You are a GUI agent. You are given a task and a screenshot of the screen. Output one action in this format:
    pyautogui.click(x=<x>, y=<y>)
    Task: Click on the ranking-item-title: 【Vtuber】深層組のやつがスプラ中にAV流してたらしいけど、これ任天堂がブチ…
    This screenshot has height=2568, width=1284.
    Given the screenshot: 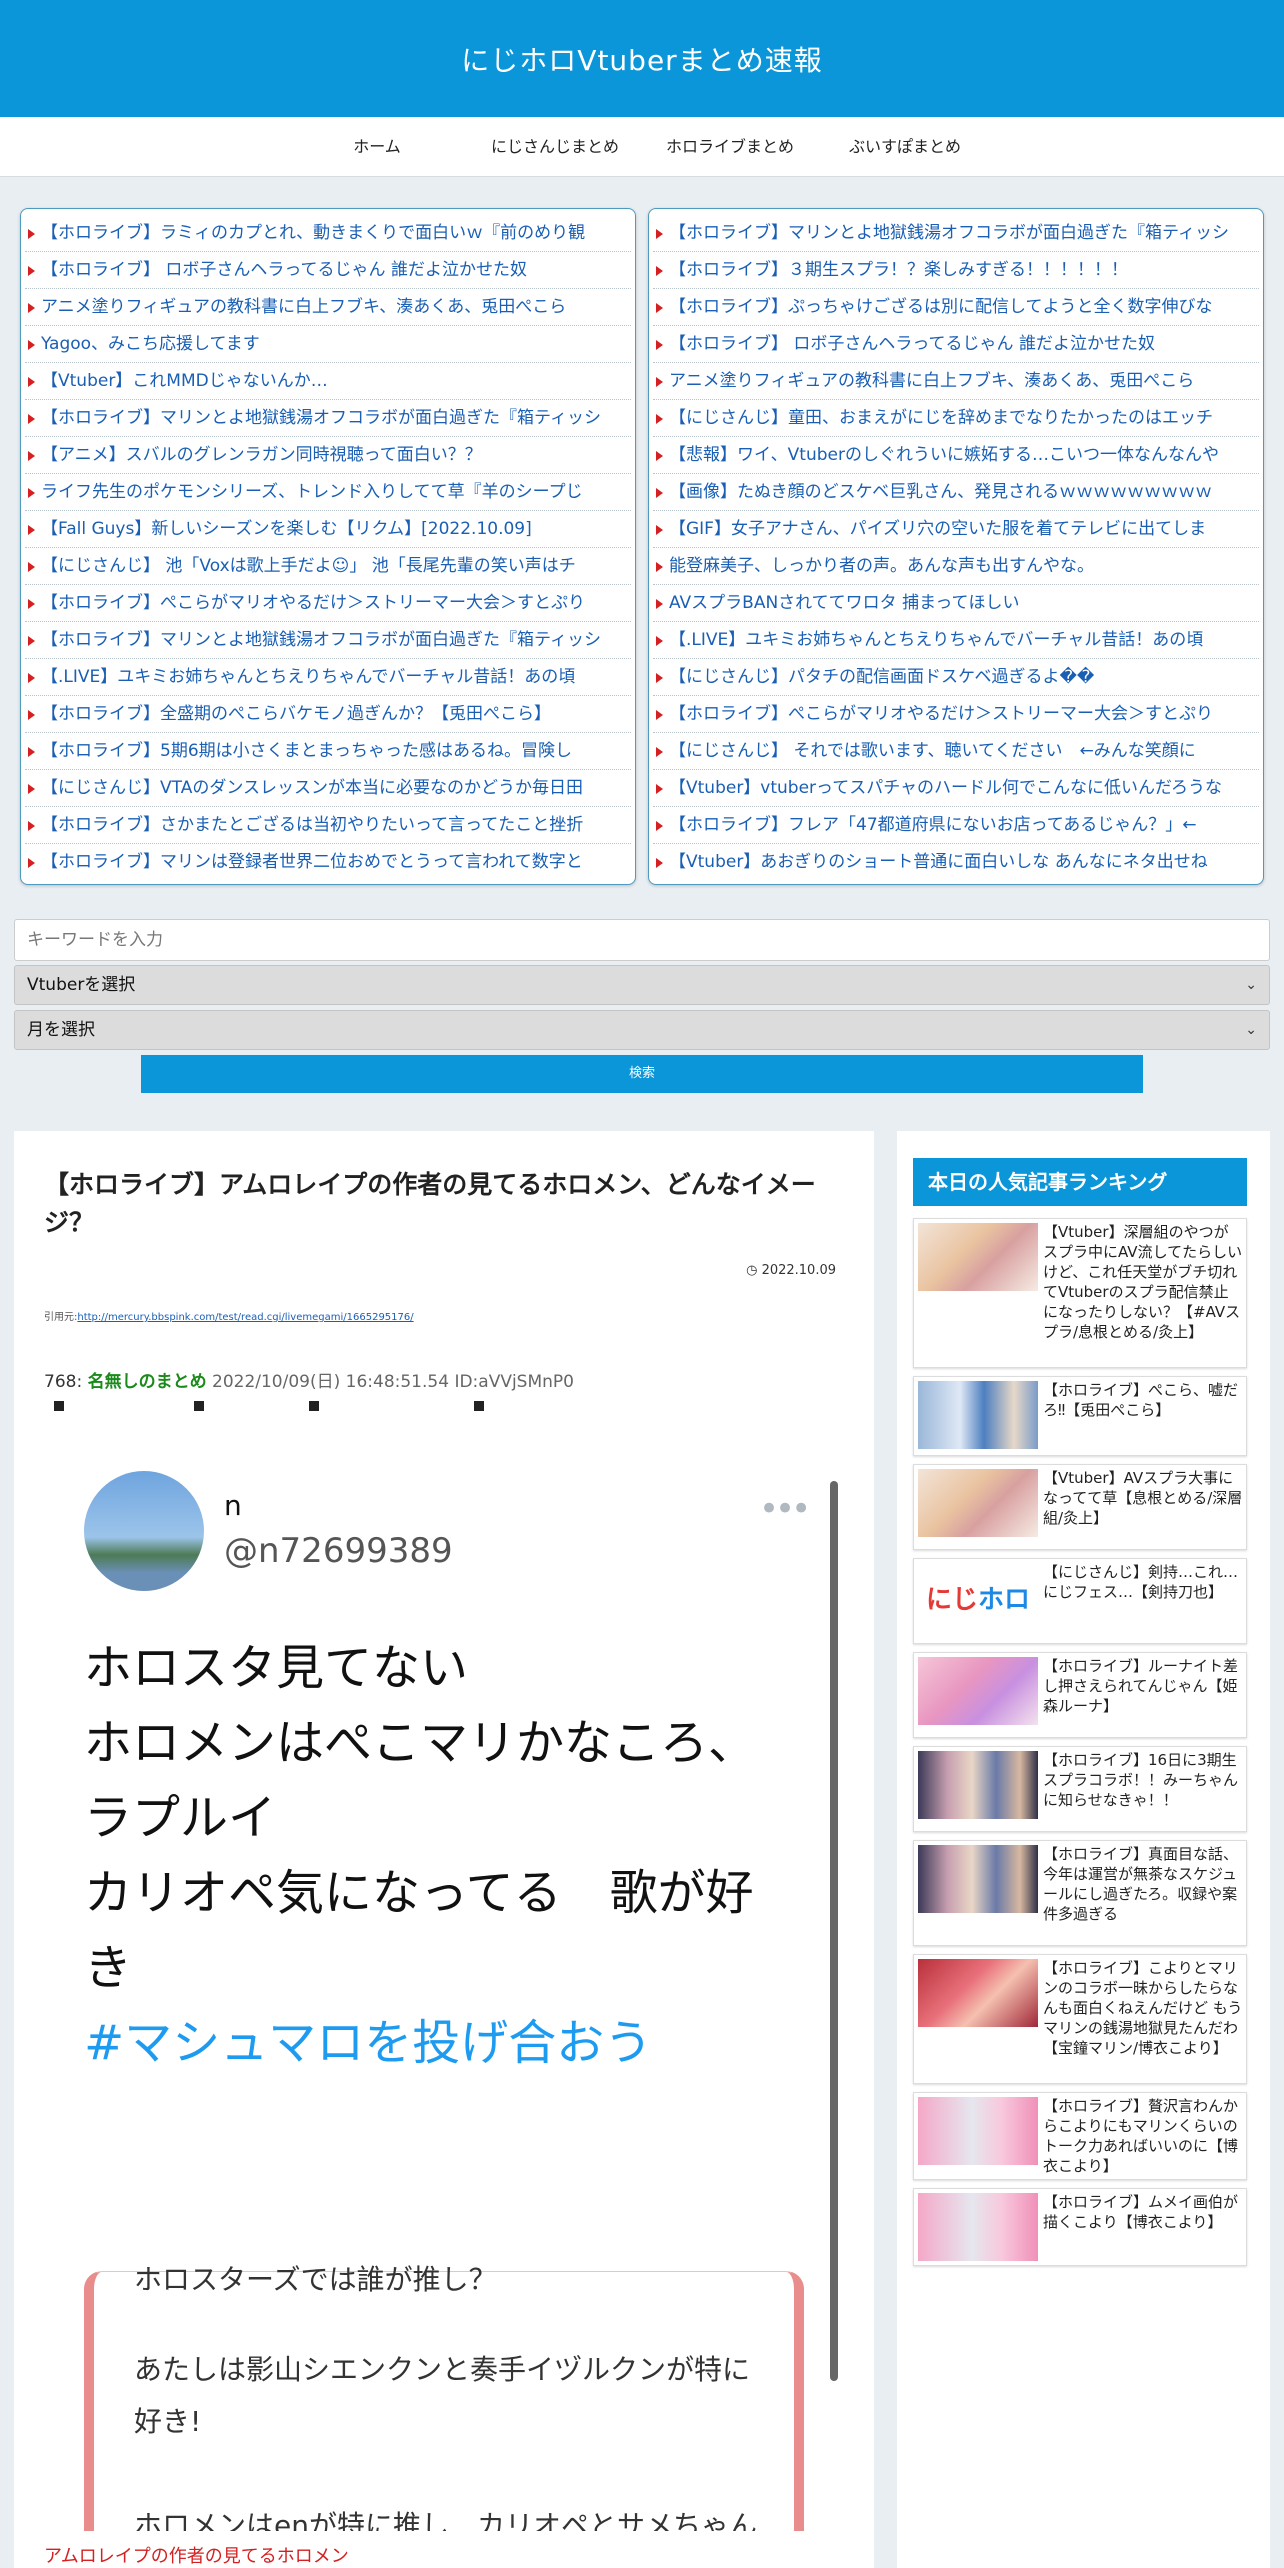 What is the action you would take?
    pyautogui.click(x=1143, y=1282)
    